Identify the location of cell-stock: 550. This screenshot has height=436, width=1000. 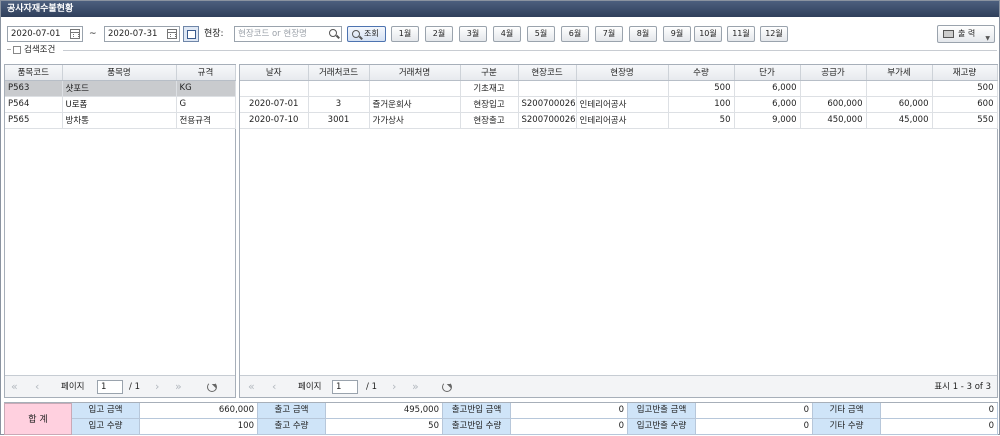
(965, 120).